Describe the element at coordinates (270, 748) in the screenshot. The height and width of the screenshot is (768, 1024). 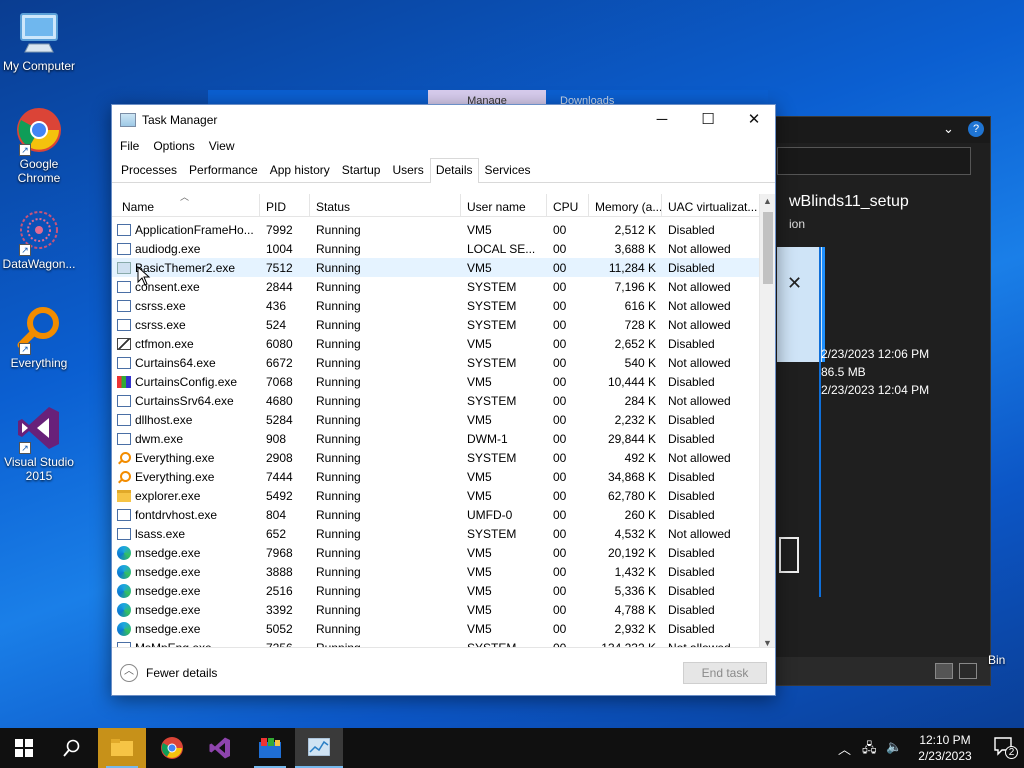
I see `taskbar-curtains-config` at that location.